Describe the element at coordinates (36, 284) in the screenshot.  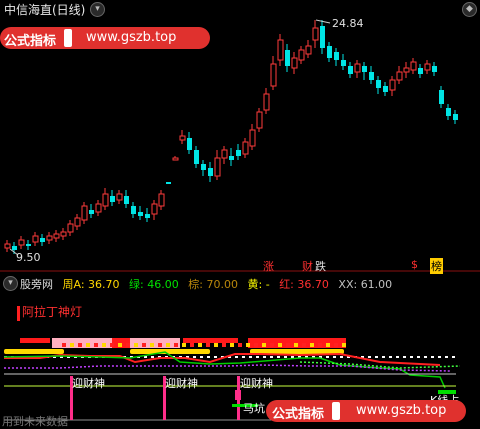
I see `indicator-name: 股旁网` at that location.